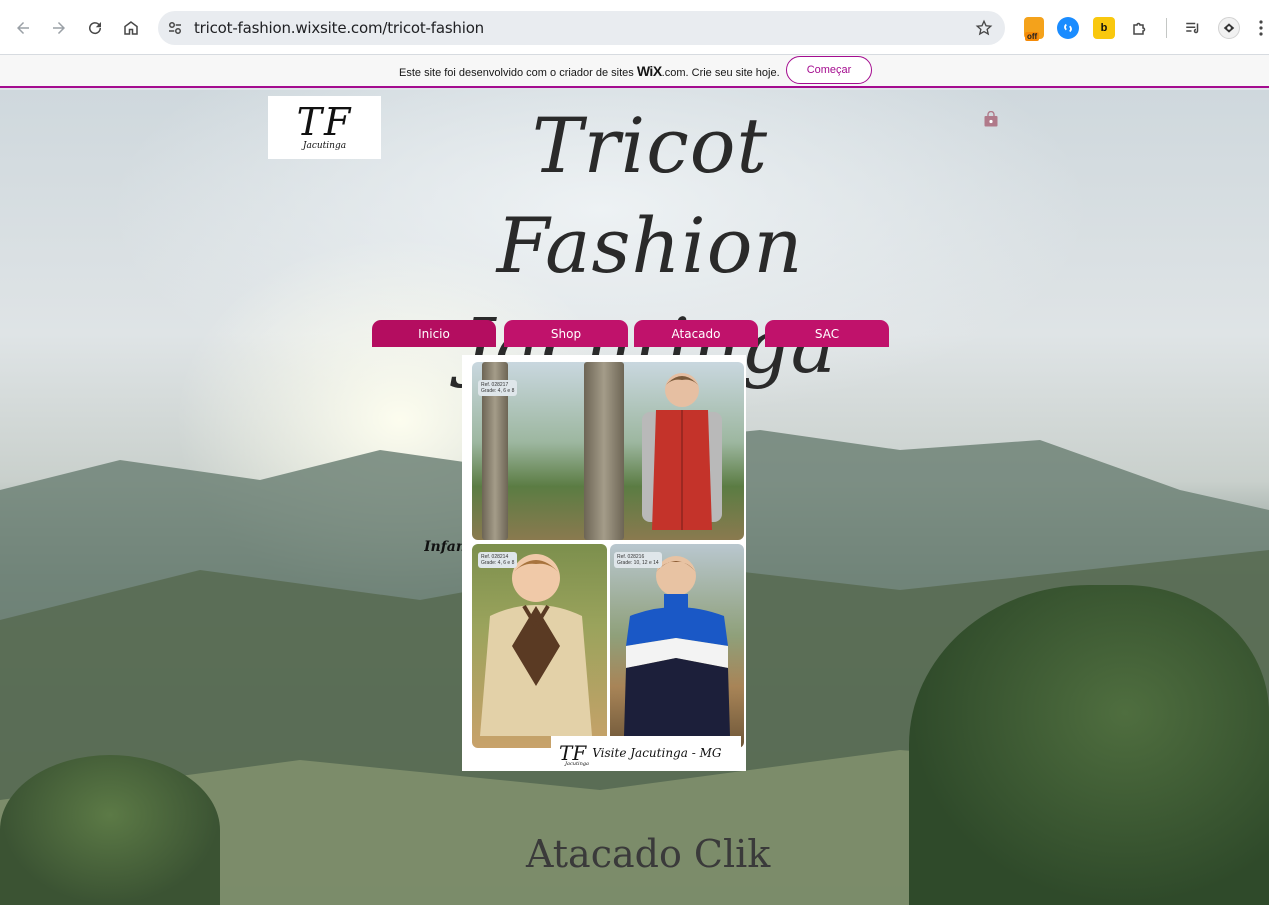 This screenshot has height=905, width=1269. Describe the element at coordinates (434, 333) in the screenshot. I see `menu-item-inicio: Inicio` at that location.